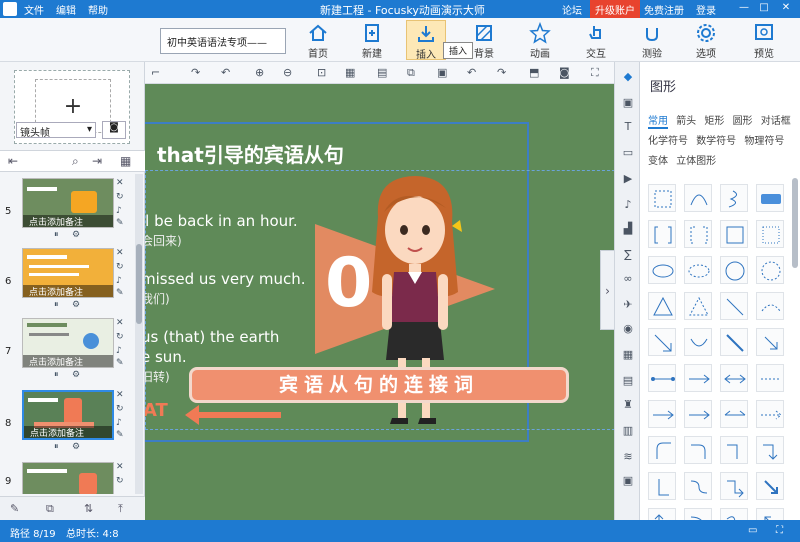  I want to click on tab-variants: 变体, so click(658, 161).